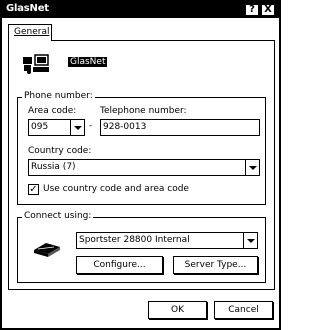 This screenshot has height=330, width=320. I want to click on title-bar: GlasNet ? X, so click(140, 10).